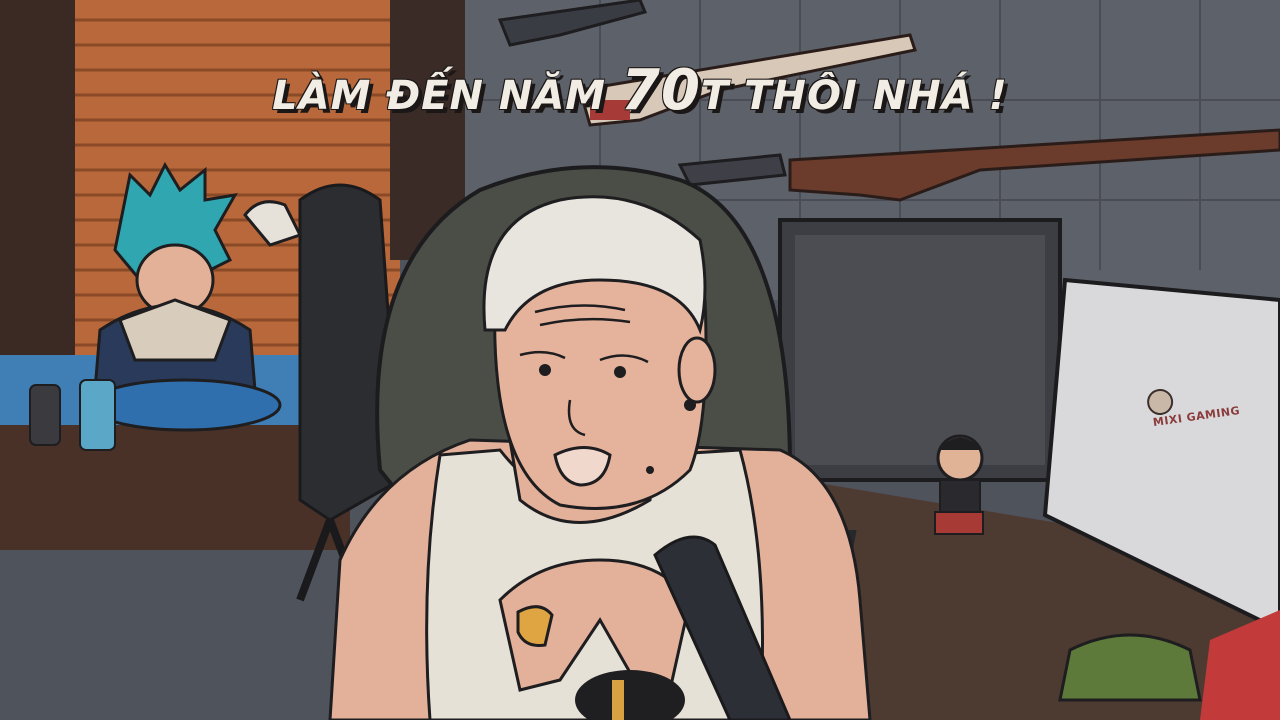 The width and height of the screenshot is (1280, 720). What do you see at coordinates (545, 370) in the screenshot?
I see `left-eye` at bounding box center [545, 370].